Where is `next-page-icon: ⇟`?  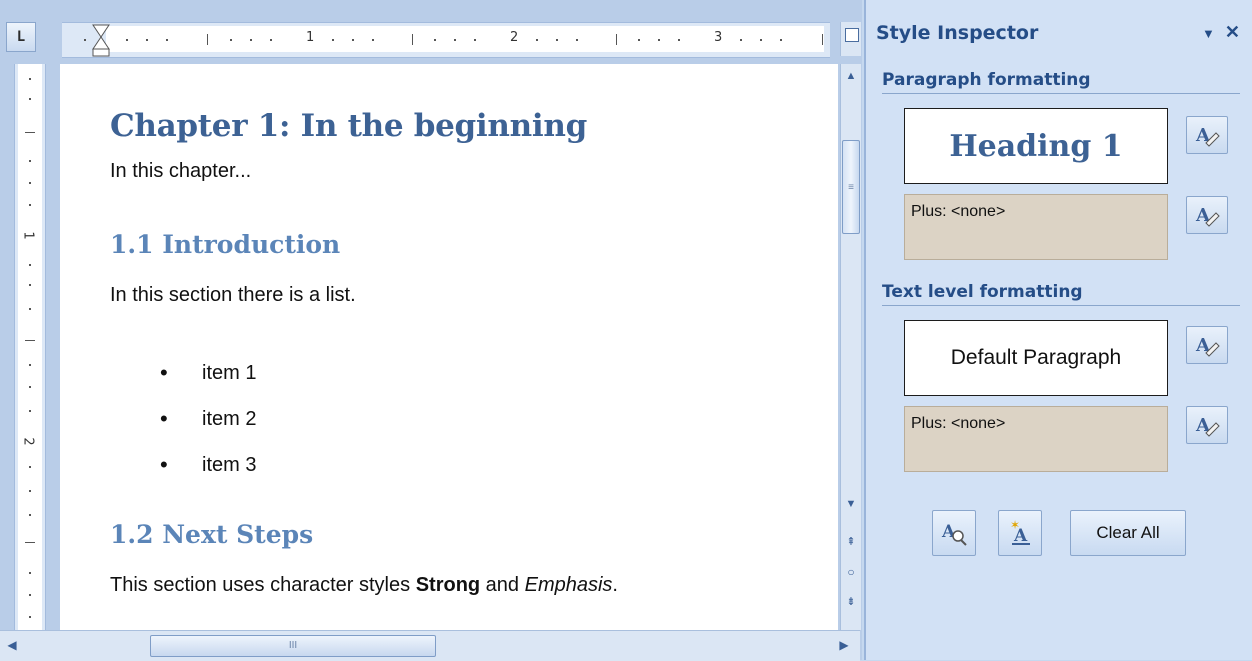 next-page-icon: ⇟ is located at coordinates (851, 602).